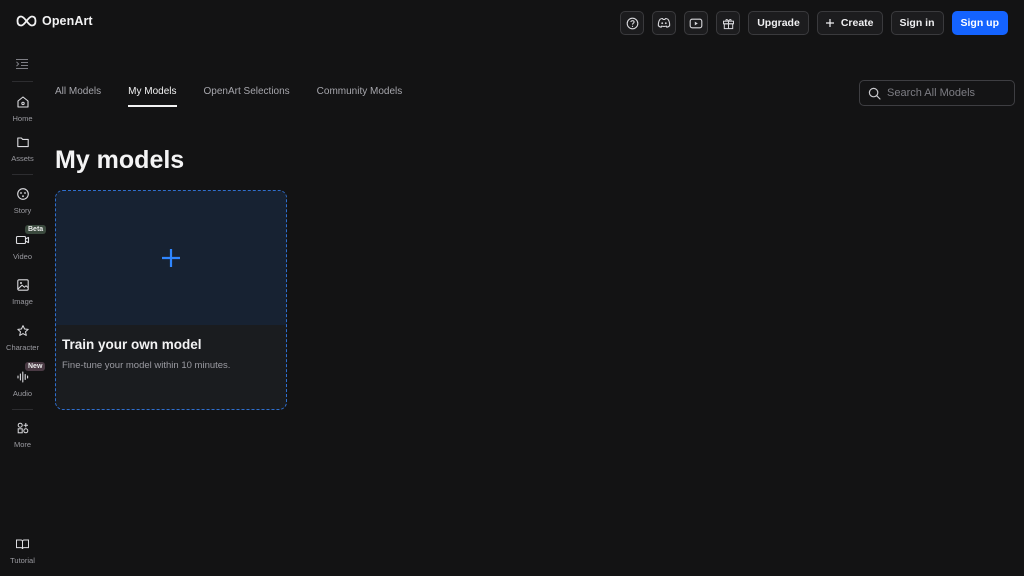 This screenshot has height=576, width=1024. What do you see at coordinates (22, 377) in the screenshot?
I see `audio-icon` at bounding box center [22, 377].